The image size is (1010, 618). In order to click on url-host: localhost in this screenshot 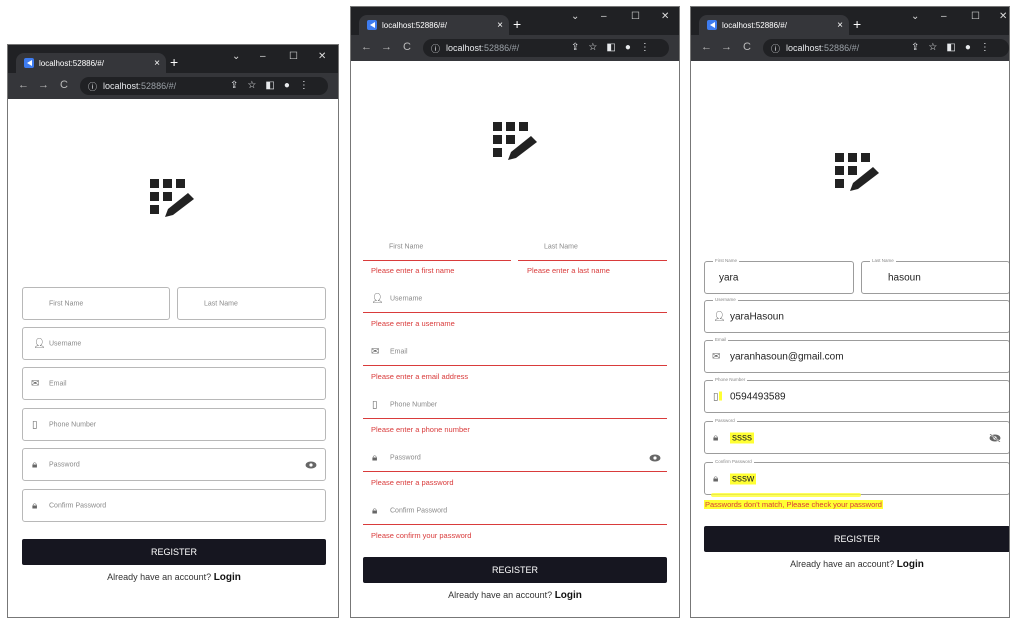, I will do `click(121, 86)`.